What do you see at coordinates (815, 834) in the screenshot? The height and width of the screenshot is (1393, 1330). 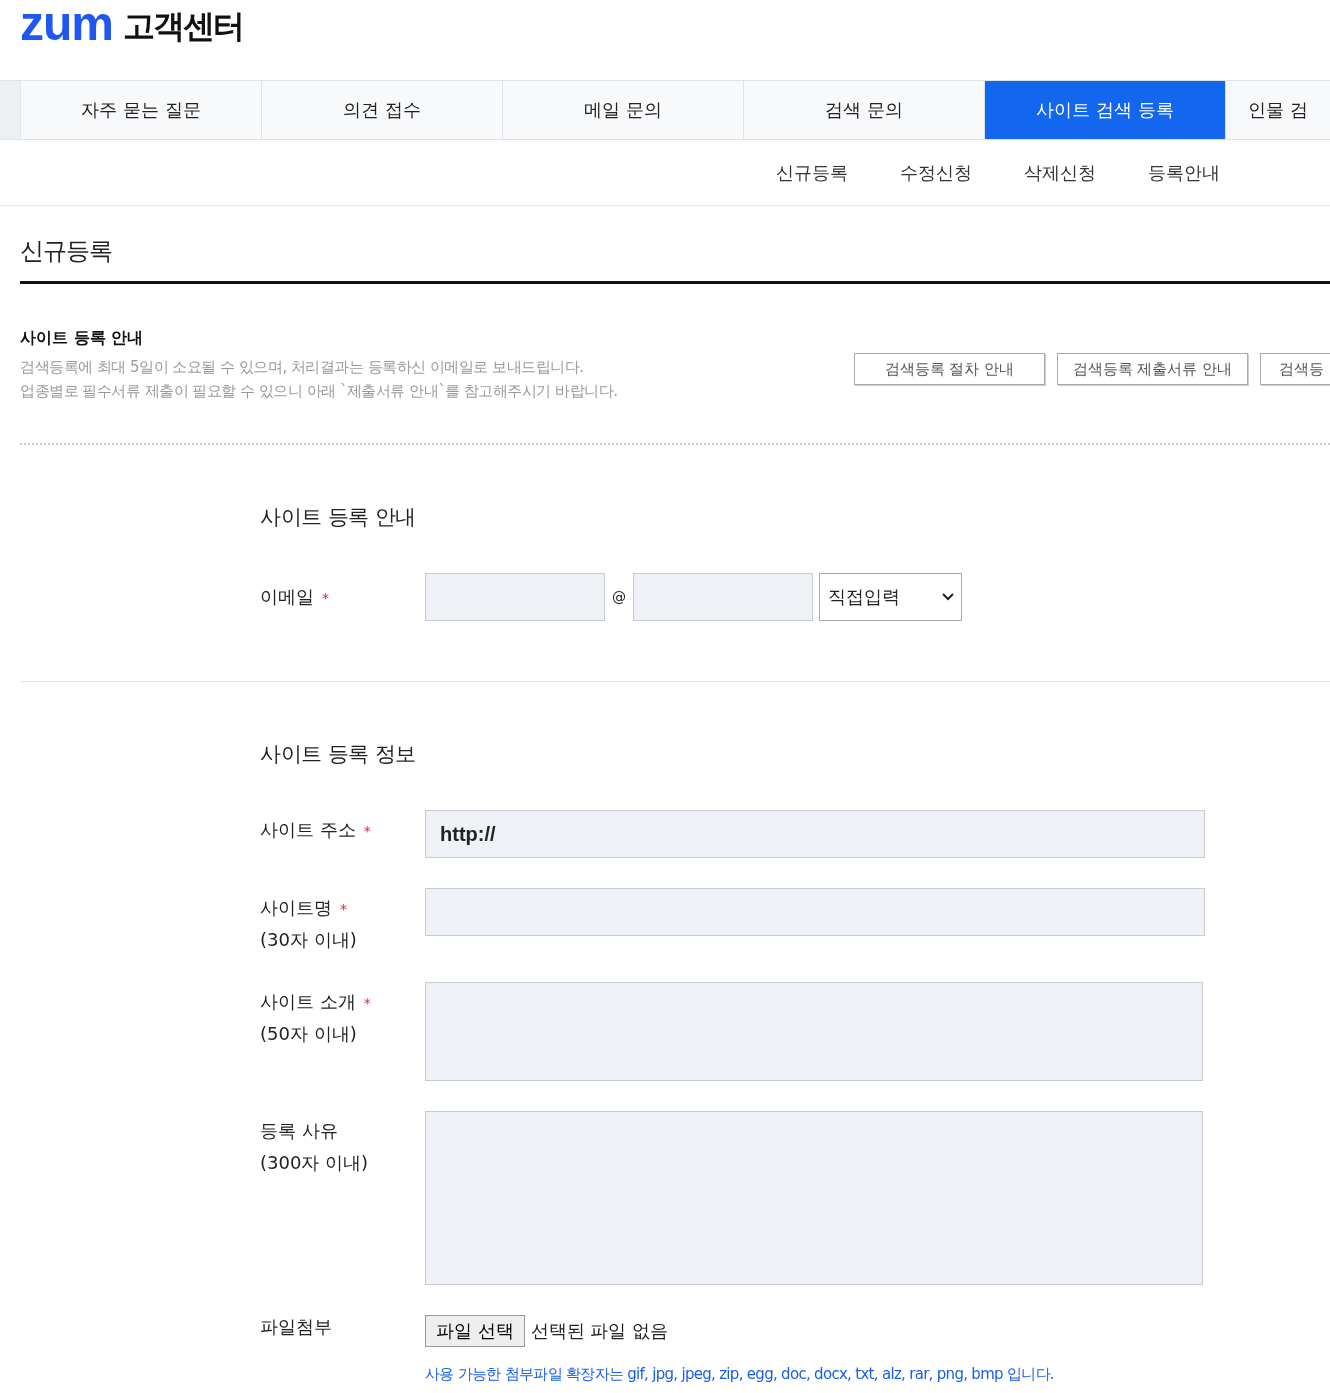 I see `text-field: http://` at bounding box center [815, 834].